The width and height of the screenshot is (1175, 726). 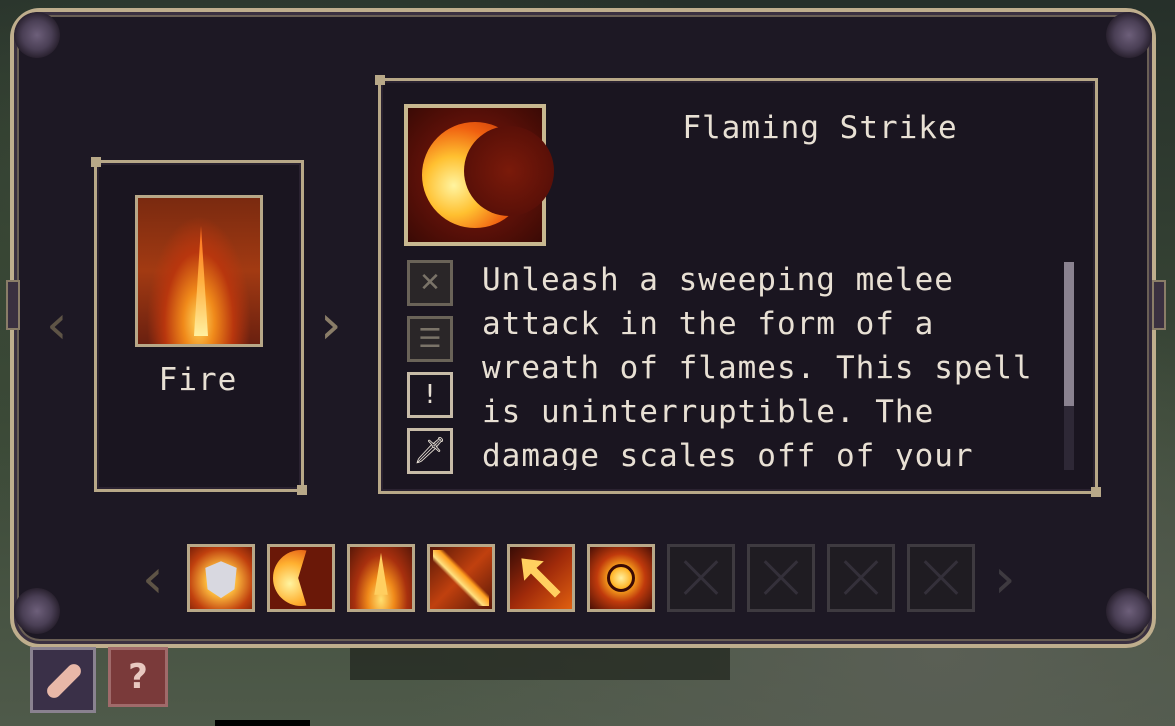 What do you see at coordinates (153, 579) in the screenshot?
I see `spellbar-prev-arrow: ‹` at bounding box center [153, 579].